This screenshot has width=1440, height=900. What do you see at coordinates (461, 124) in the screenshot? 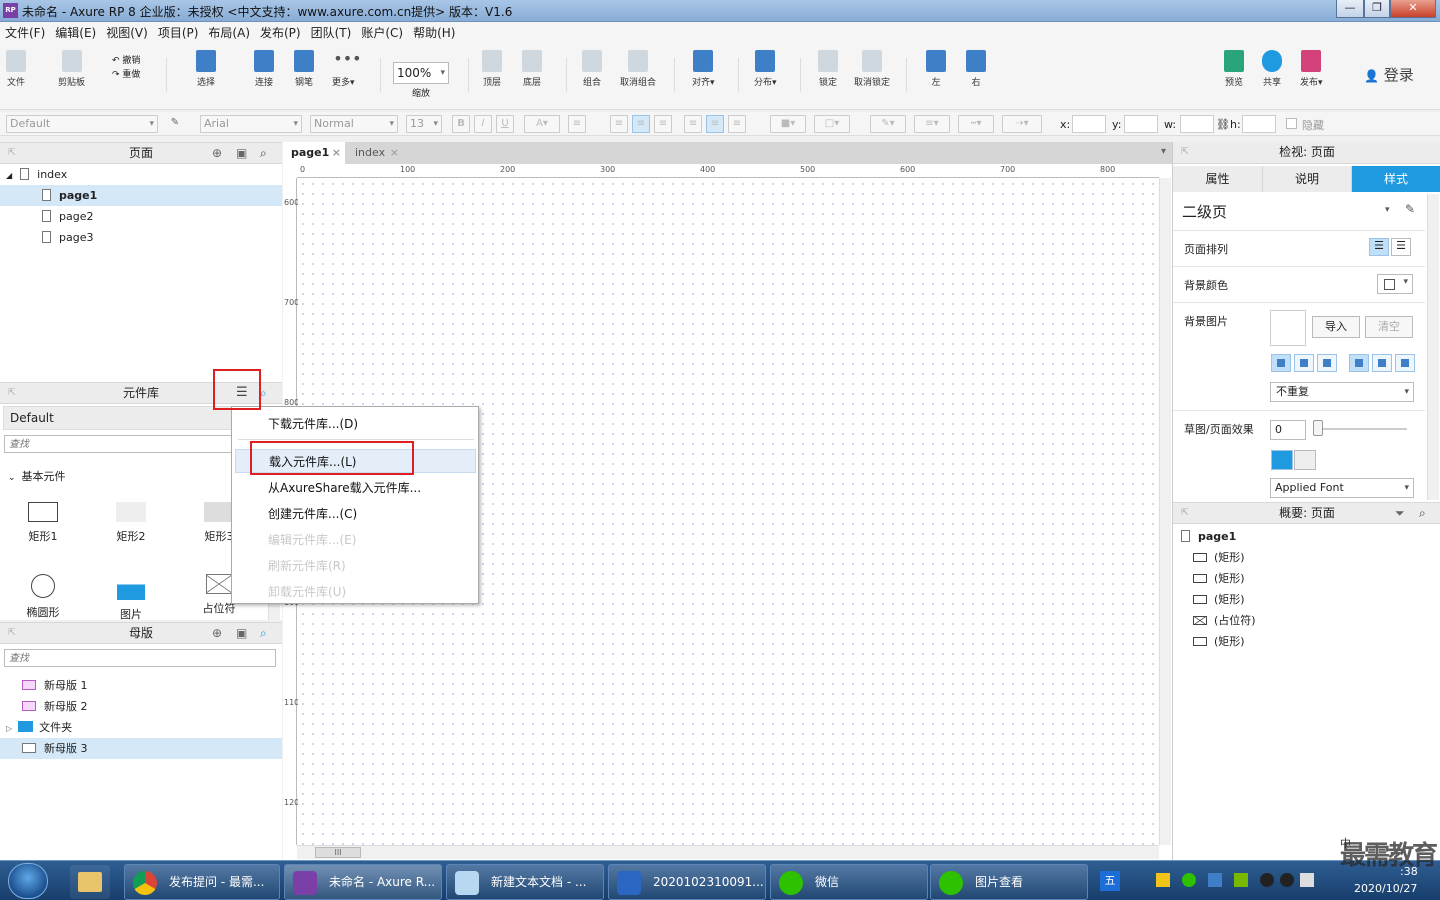
I see `bold-icon: B` at bounding box center [461, 124].